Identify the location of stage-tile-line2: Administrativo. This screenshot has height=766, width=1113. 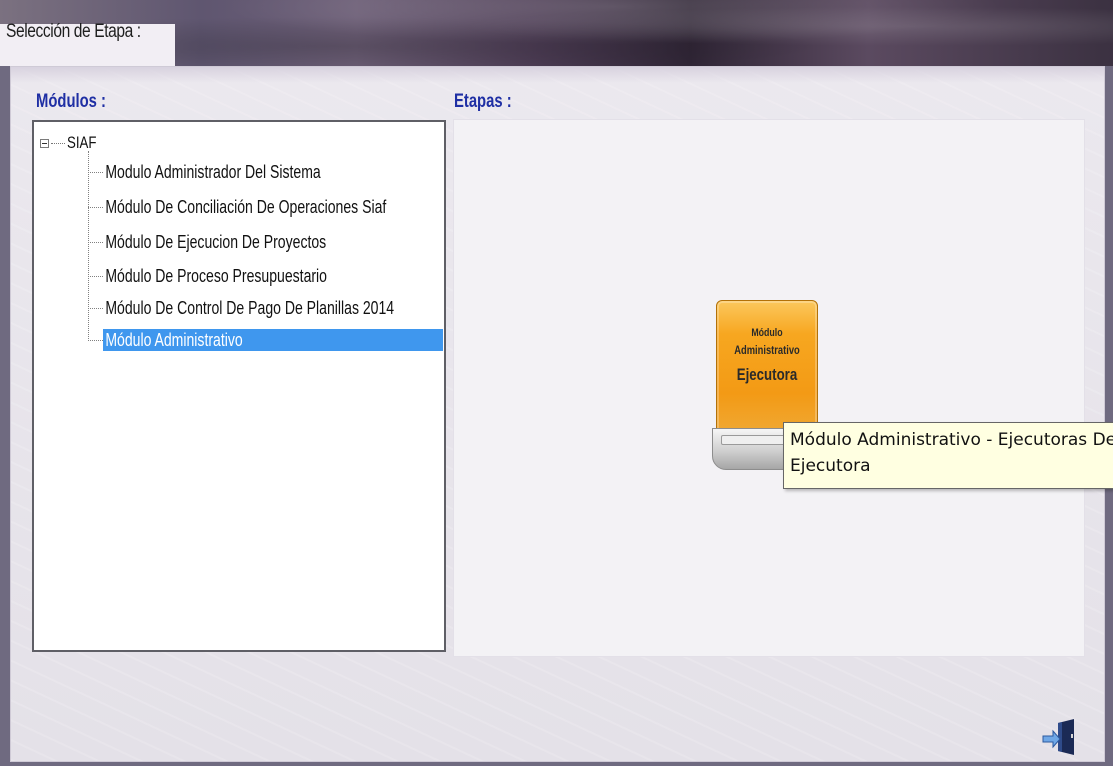
(767, 350).